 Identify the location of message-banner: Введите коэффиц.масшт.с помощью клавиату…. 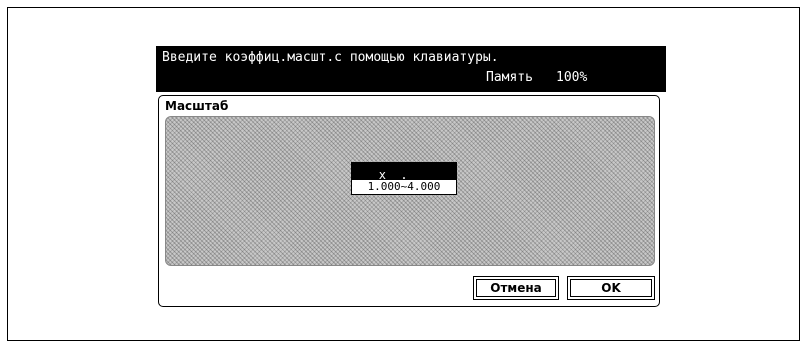
(411, 69).